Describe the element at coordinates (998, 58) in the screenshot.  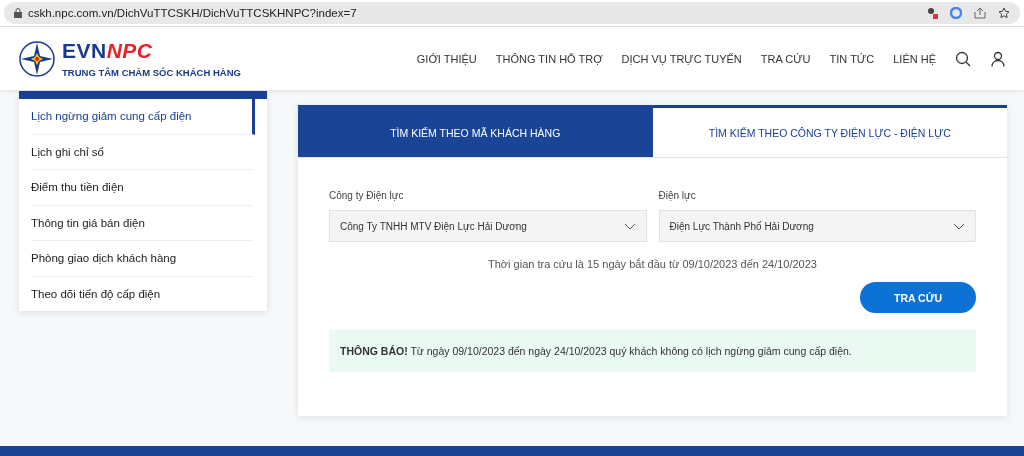
I see `user-icon` at that location.